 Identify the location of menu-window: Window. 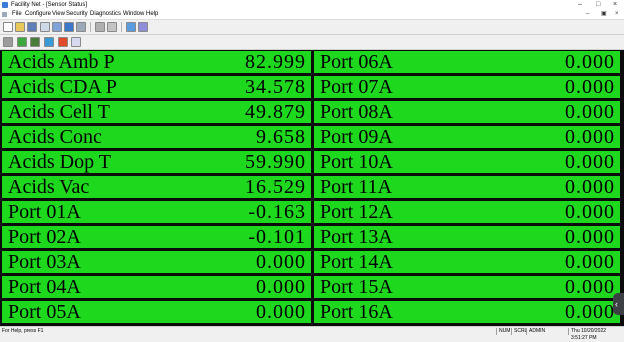
(133, 14).